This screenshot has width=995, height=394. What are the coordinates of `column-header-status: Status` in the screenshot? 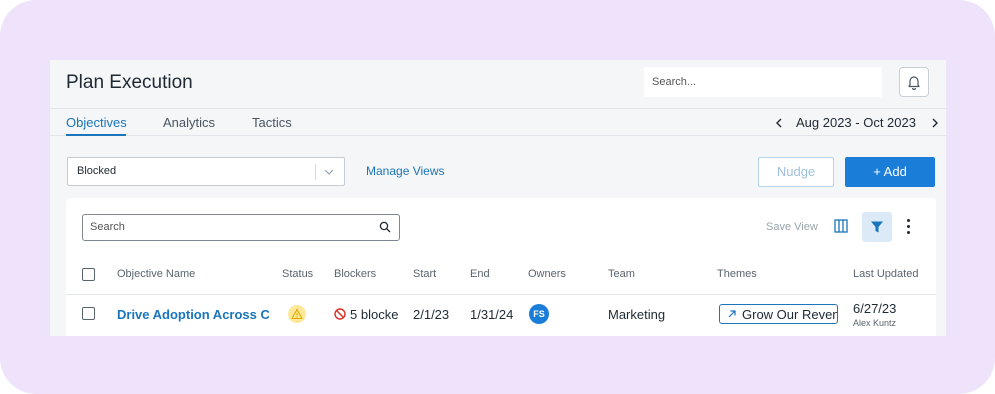 It's located at (297, 274).